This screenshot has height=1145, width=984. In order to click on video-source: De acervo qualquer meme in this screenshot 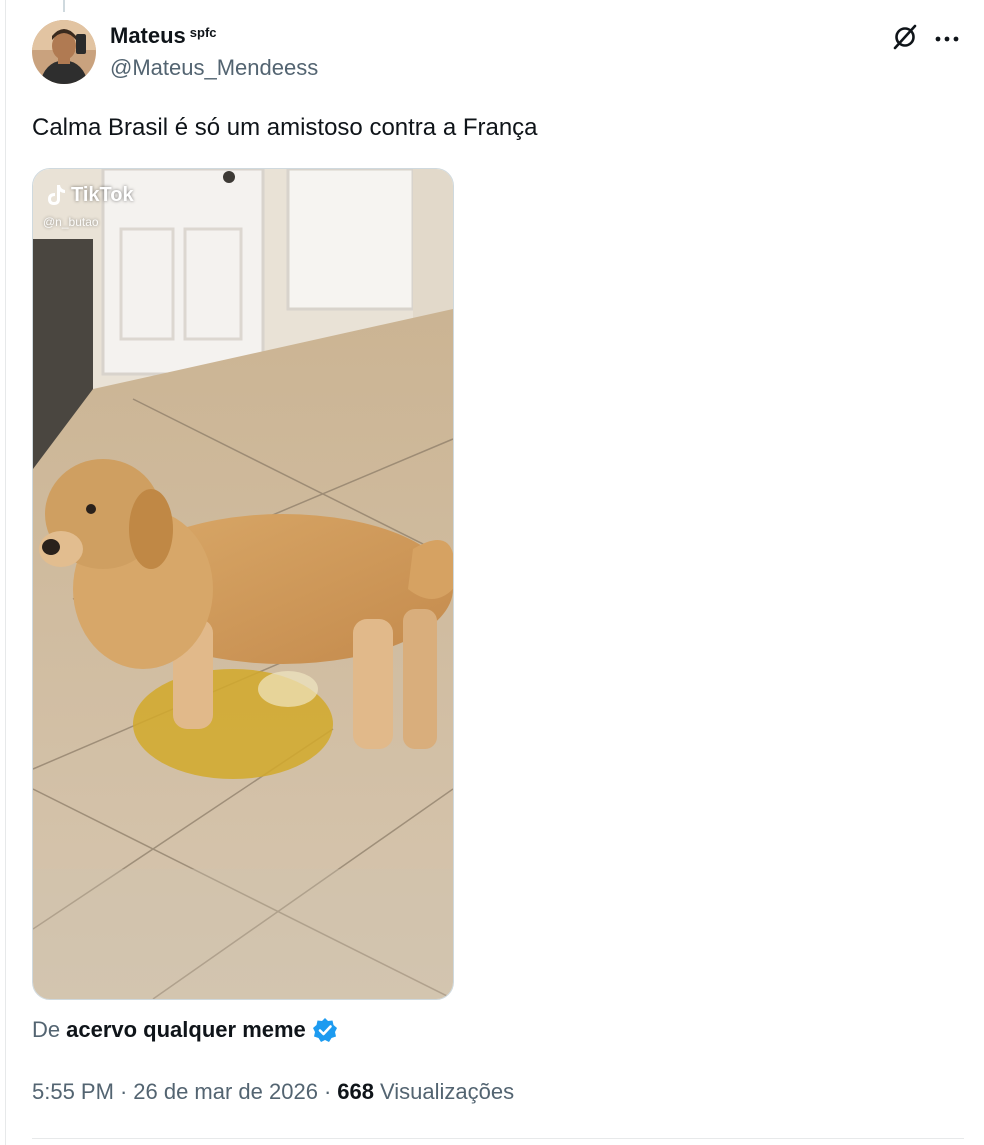, I will do `click(185, 1030)`.